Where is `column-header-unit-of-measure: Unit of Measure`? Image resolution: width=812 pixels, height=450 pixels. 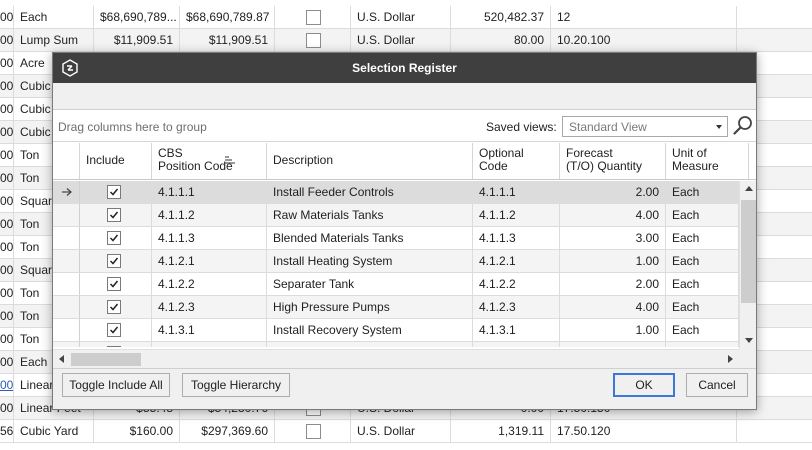
column-header-unit-of-measure: Unit of Measure is located at coordinates (707, 161).